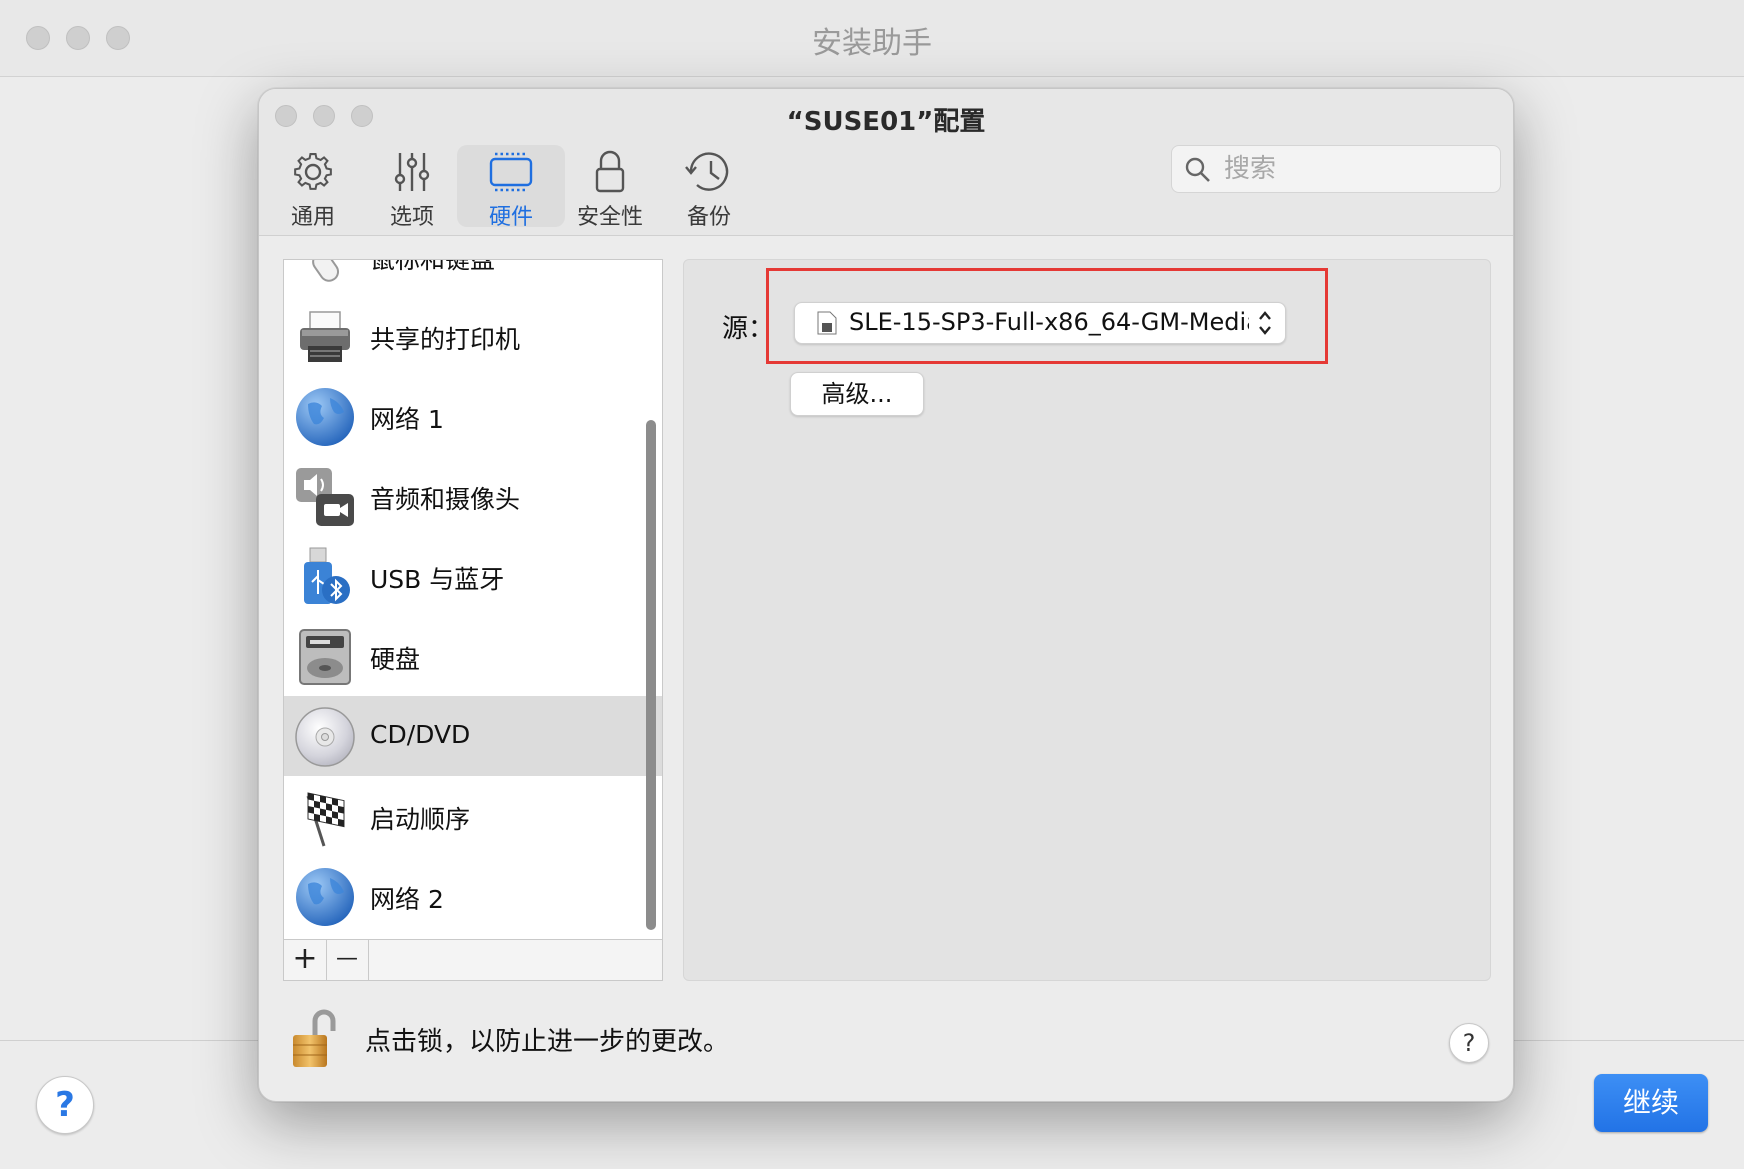  I want to click on list-item-usb-bluetooth: USB 与蓝牙, so click(473, 576).